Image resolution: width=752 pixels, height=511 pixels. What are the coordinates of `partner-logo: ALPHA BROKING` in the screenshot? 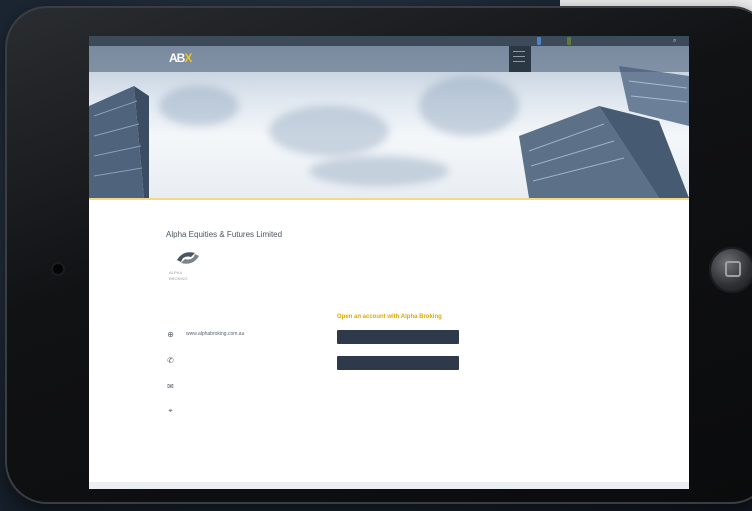 It's located at (189, 272).